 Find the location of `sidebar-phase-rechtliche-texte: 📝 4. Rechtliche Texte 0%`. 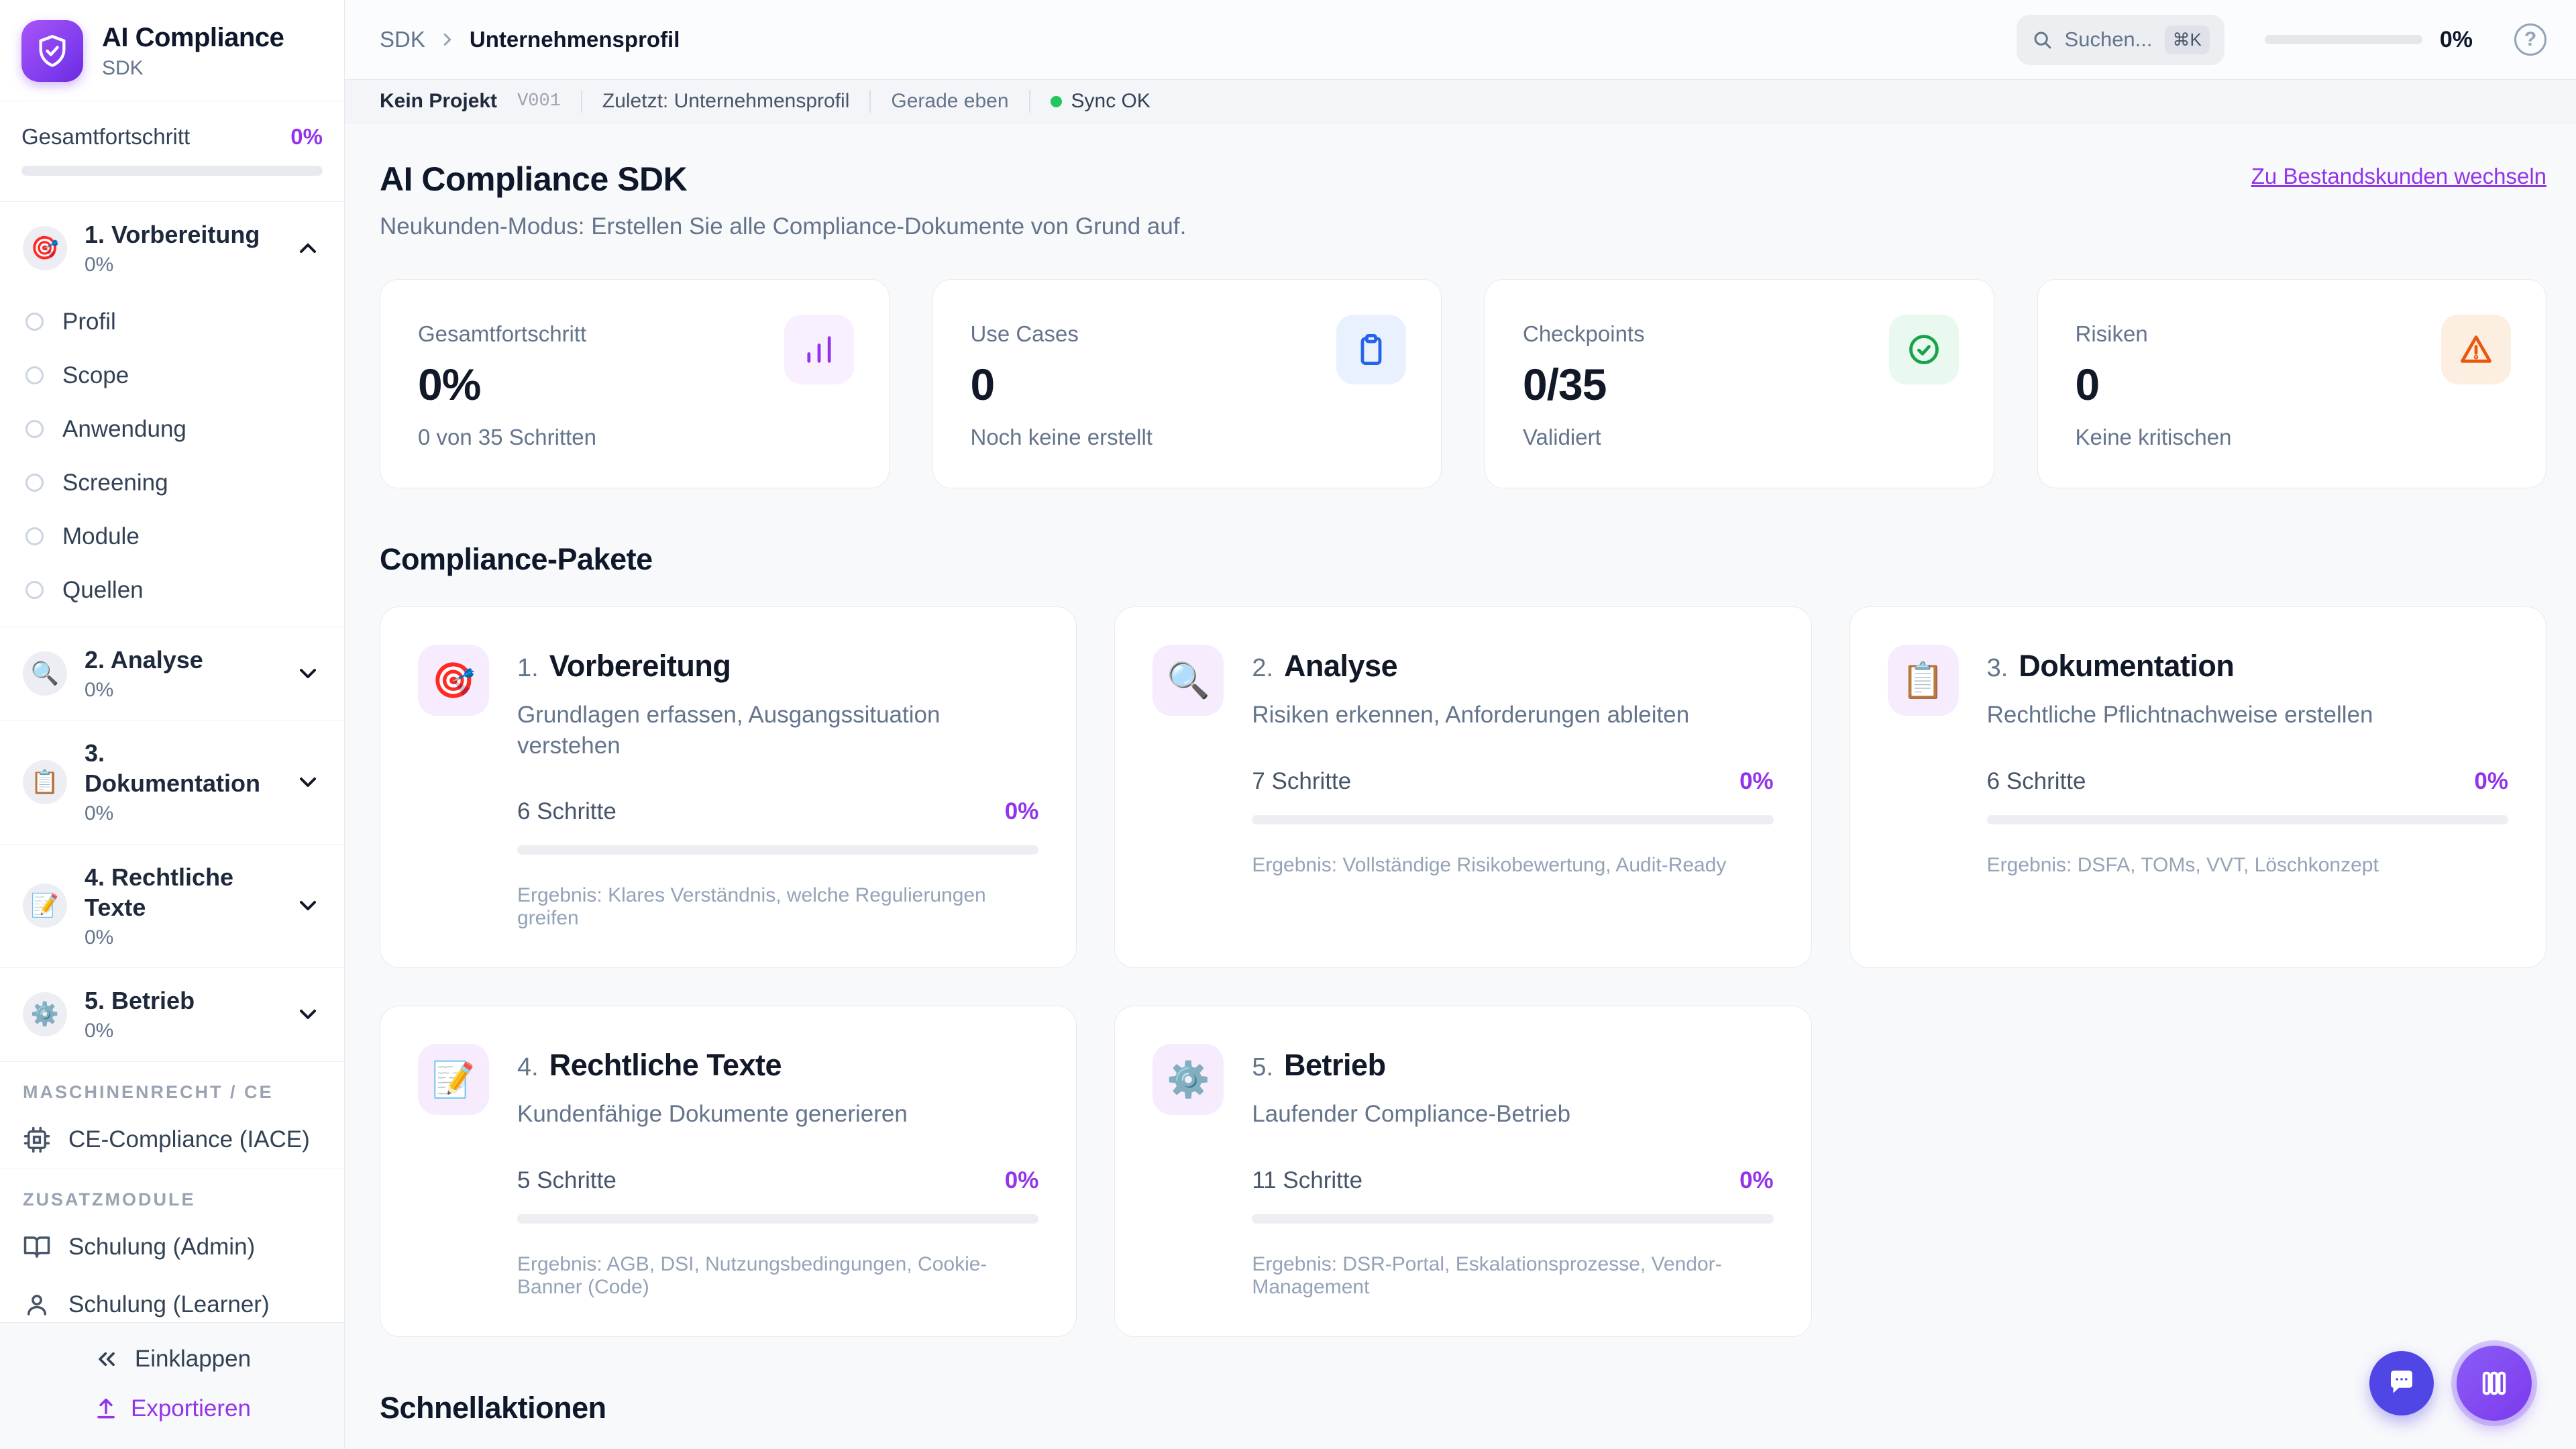

sidebar-phase-rechtliche-texte: 📝 4. Rechtliche Texte 0% is located at coordinates (172, 906).